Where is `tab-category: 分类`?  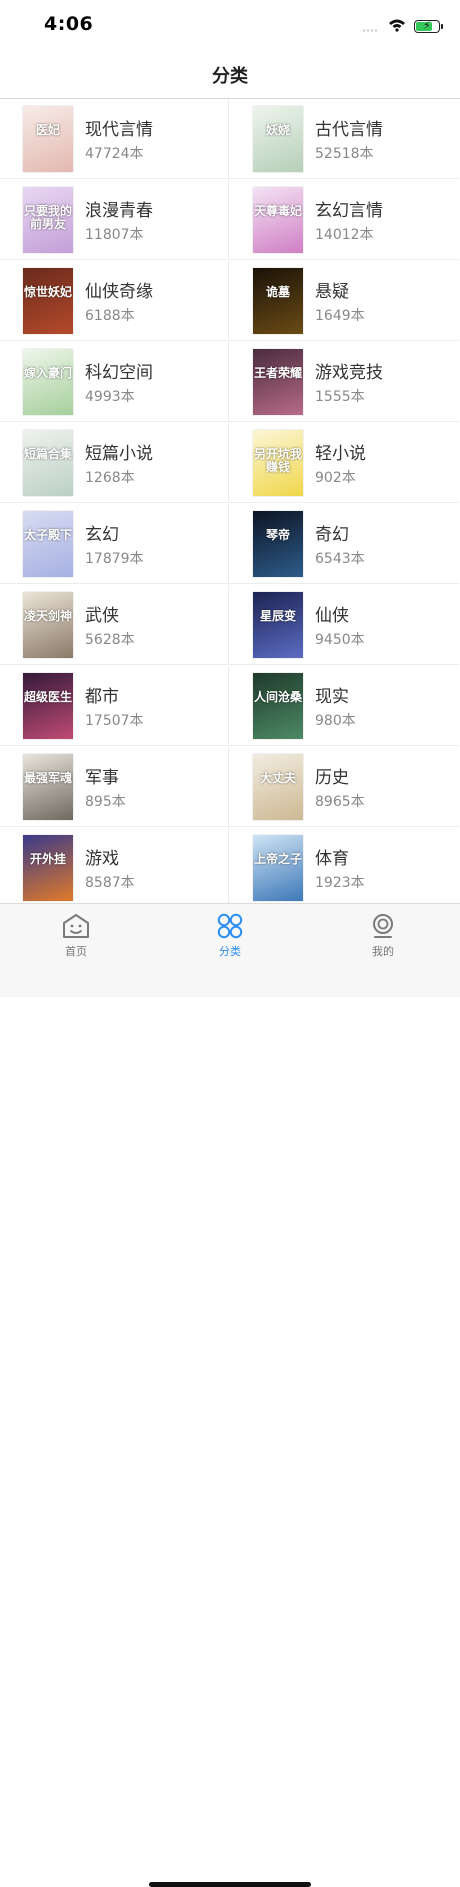
tab-category: 分类 is located at coordinates (230, 935).